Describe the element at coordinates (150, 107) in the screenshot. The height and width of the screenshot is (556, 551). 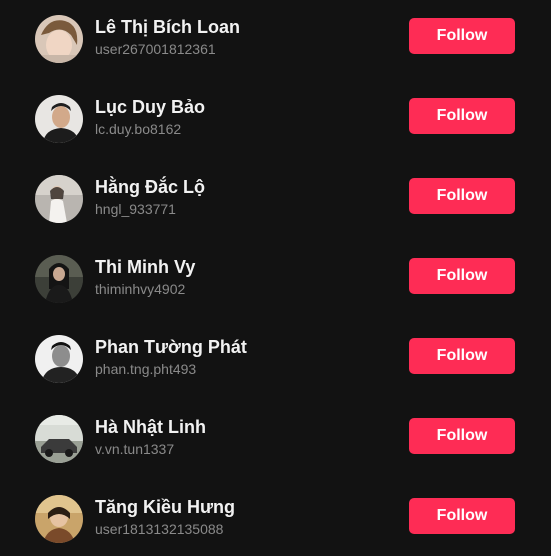
I see `user-name: Lục Duy Bảo` at that location.